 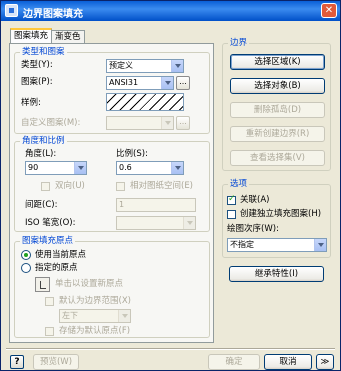 I want to click on spacing-input: 1, so click(x=156, y=205).